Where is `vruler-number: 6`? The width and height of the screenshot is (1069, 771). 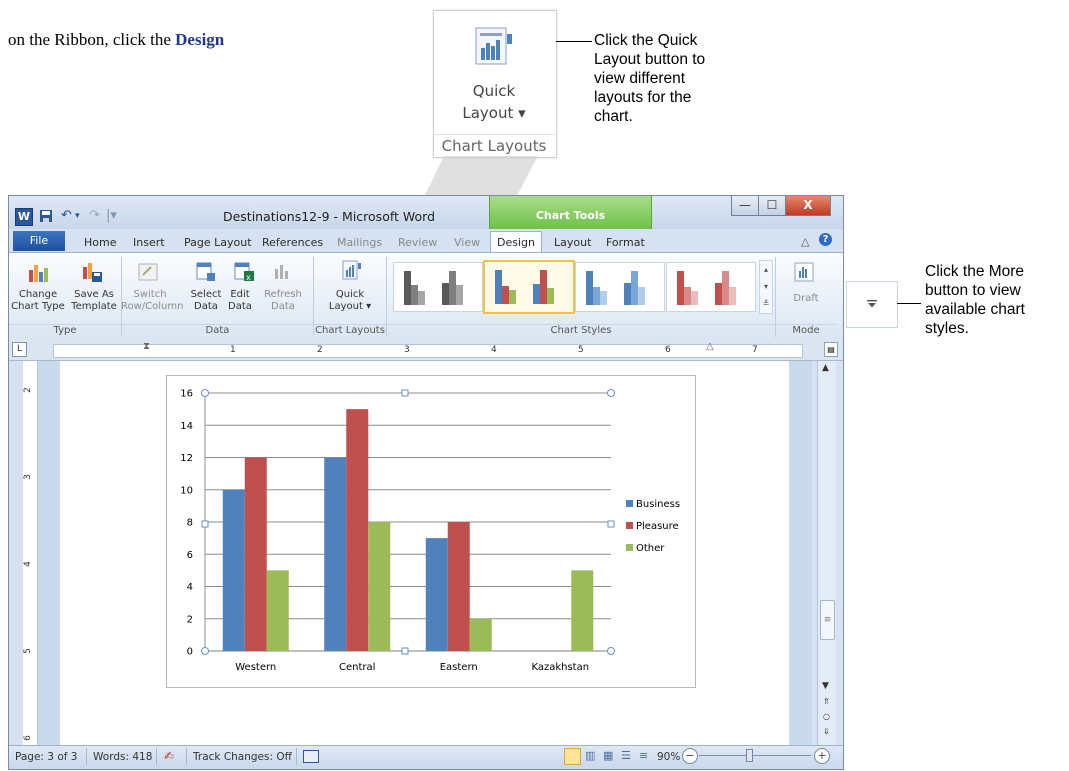 vruler-number: 6 is located at coordinates (27, 738).